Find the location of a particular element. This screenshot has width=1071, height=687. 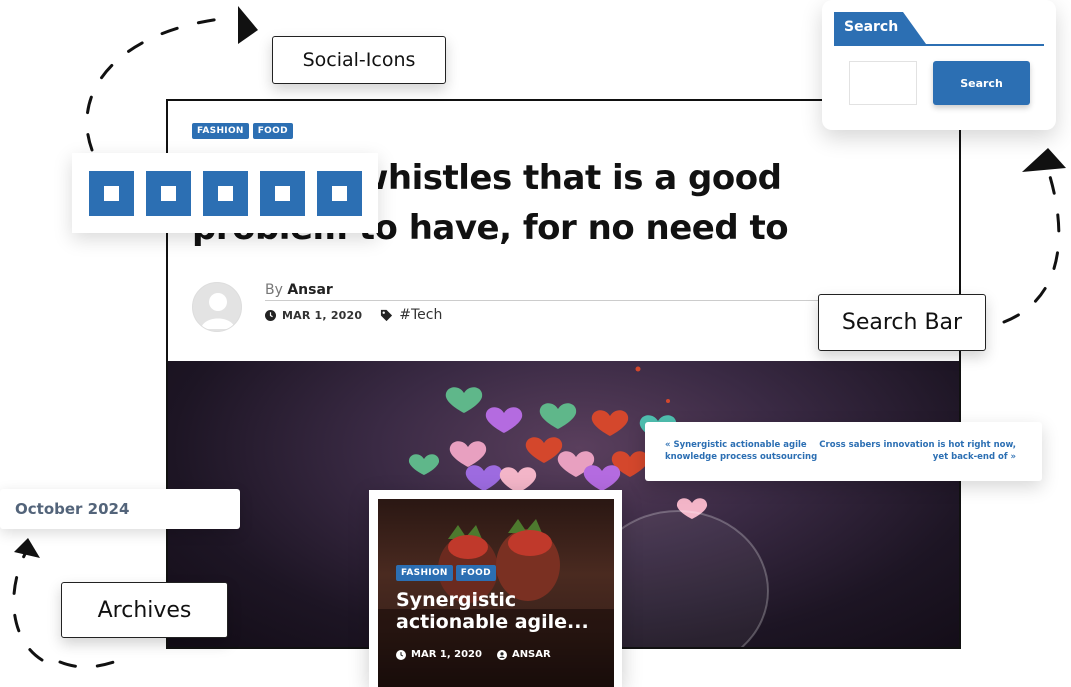

social-icons-widget is located at coordinates (225, 193).